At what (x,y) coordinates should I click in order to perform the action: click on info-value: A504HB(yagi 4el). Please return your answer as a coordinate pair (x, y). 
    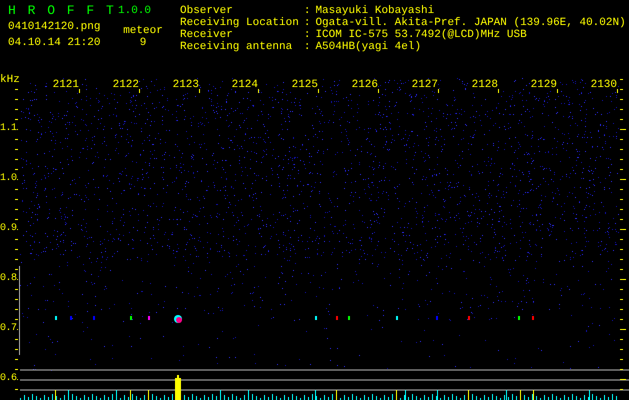
    Looking at the image, I should click on (368, 47).